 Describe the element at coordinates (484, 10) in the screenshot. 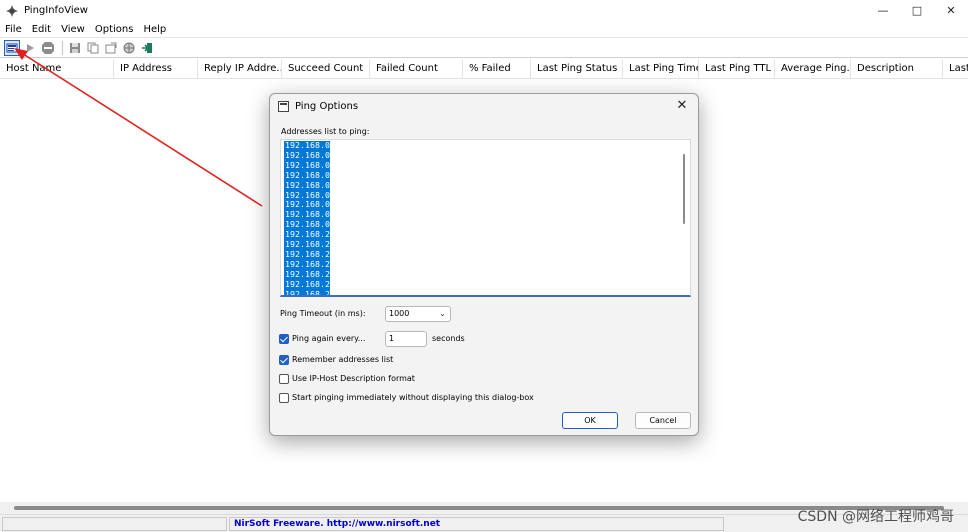

I see `title-bar: PingInfoView — □ ✕` at that location.